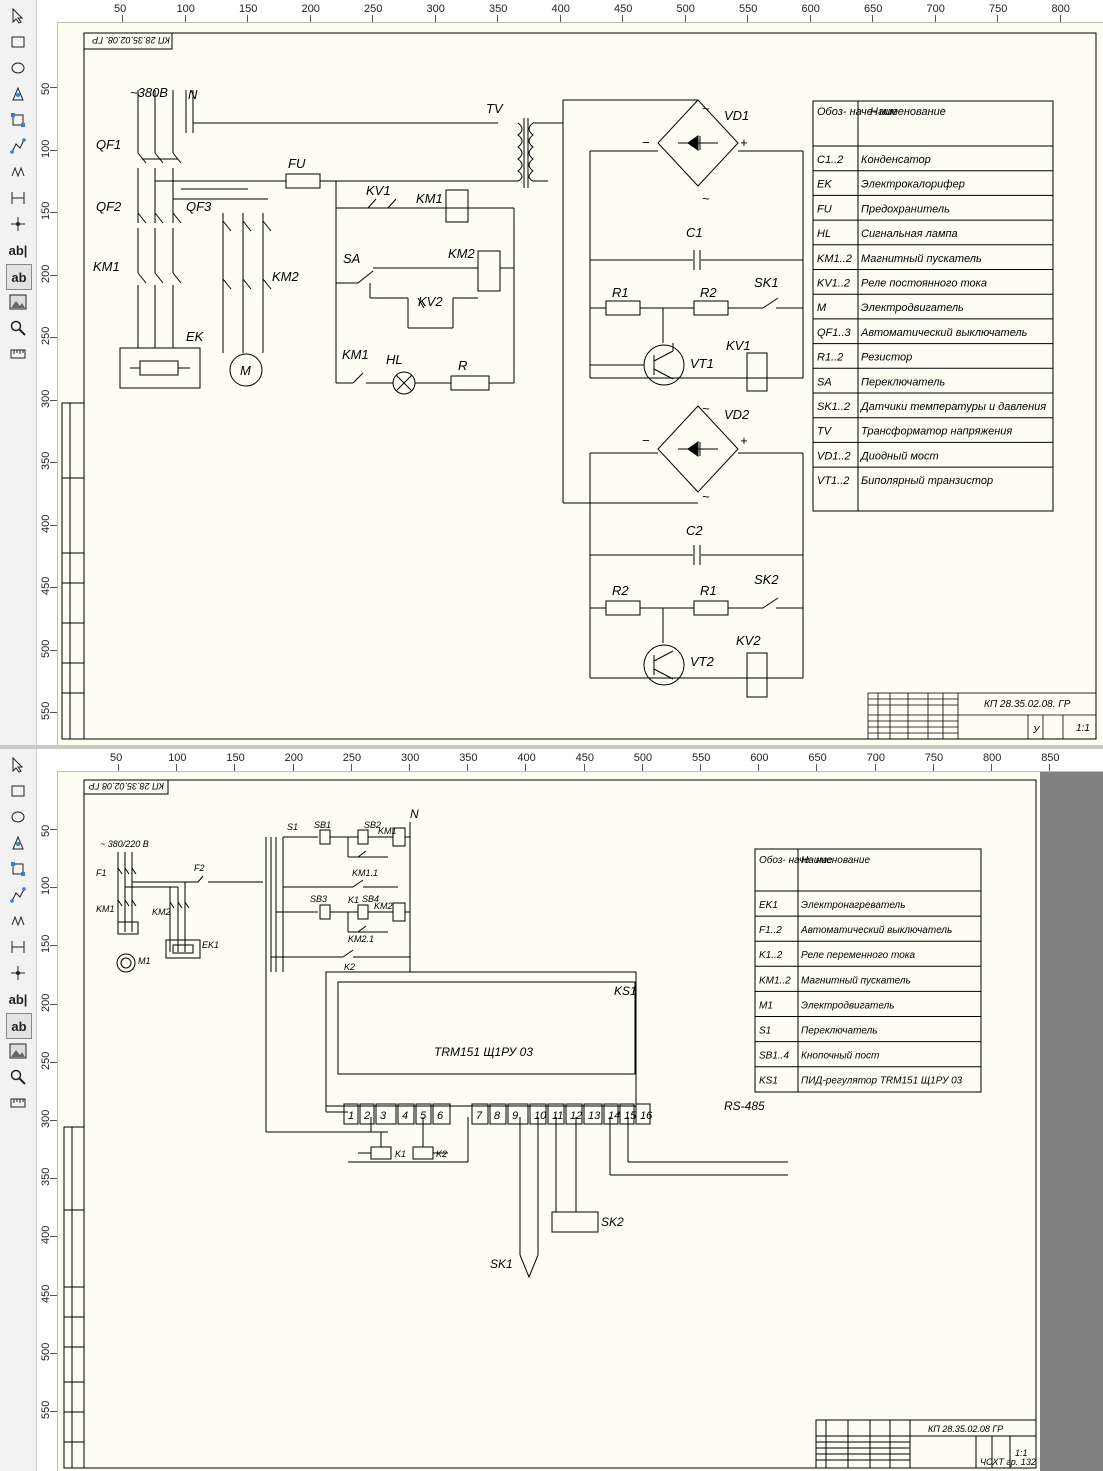  What do you see at coordinates (840, 1056) in the screenshot?
I see `table-cell-name: Кнопочный пост` at bounding box center [840, 1056].